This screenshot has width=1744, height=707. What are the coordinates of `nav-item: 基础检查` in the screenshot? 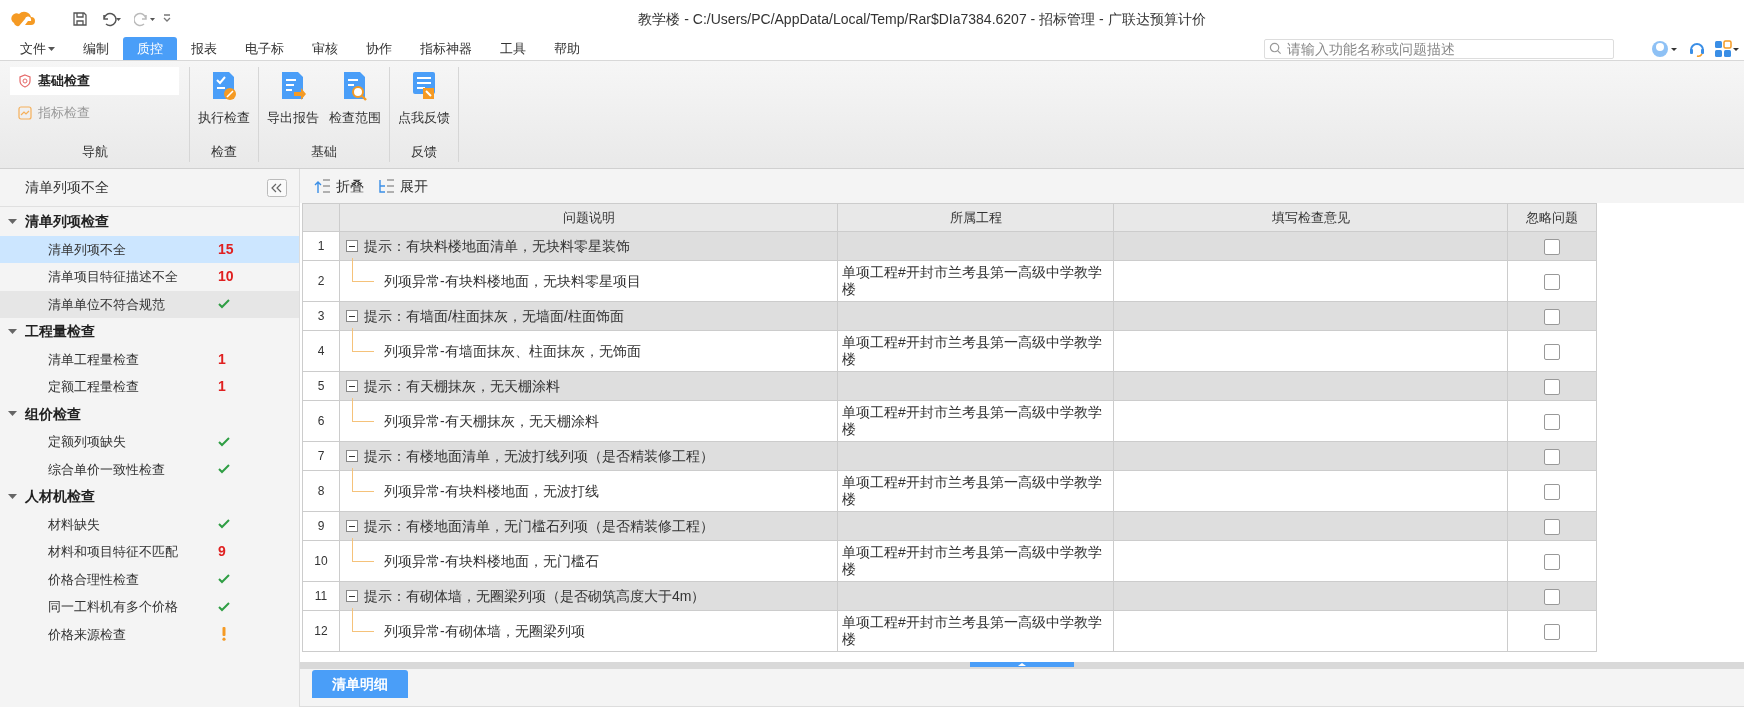 It's located at (94, 81).